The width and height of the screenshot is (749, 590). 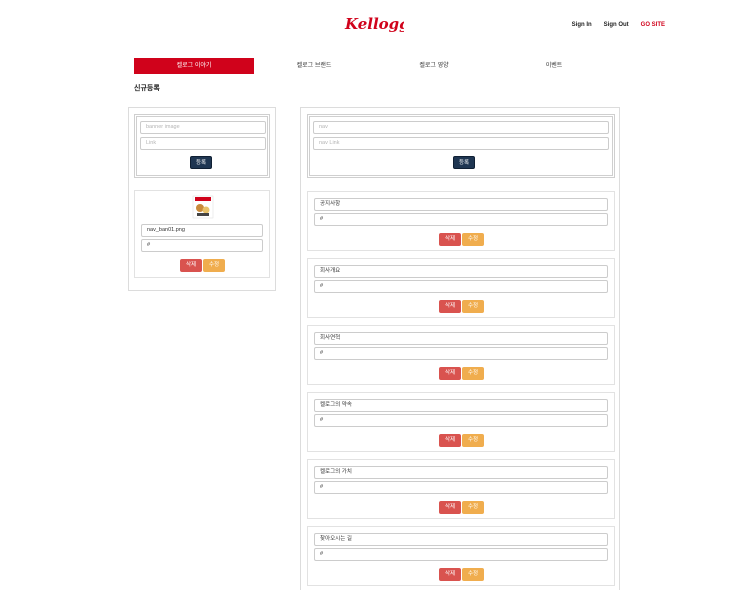 I want to click on cereal-box-icon, so click(x=203, y=207).